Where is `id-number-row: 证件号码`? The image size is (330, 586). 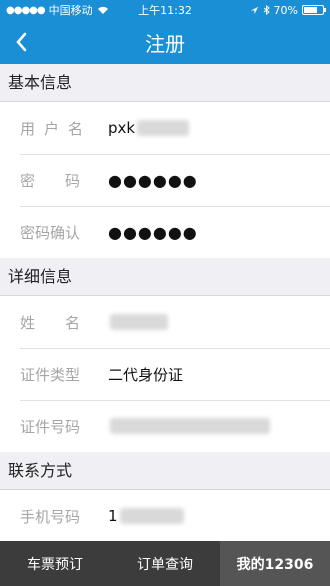
id-number-row: 证件号码 is located at coordinates (165, 426).